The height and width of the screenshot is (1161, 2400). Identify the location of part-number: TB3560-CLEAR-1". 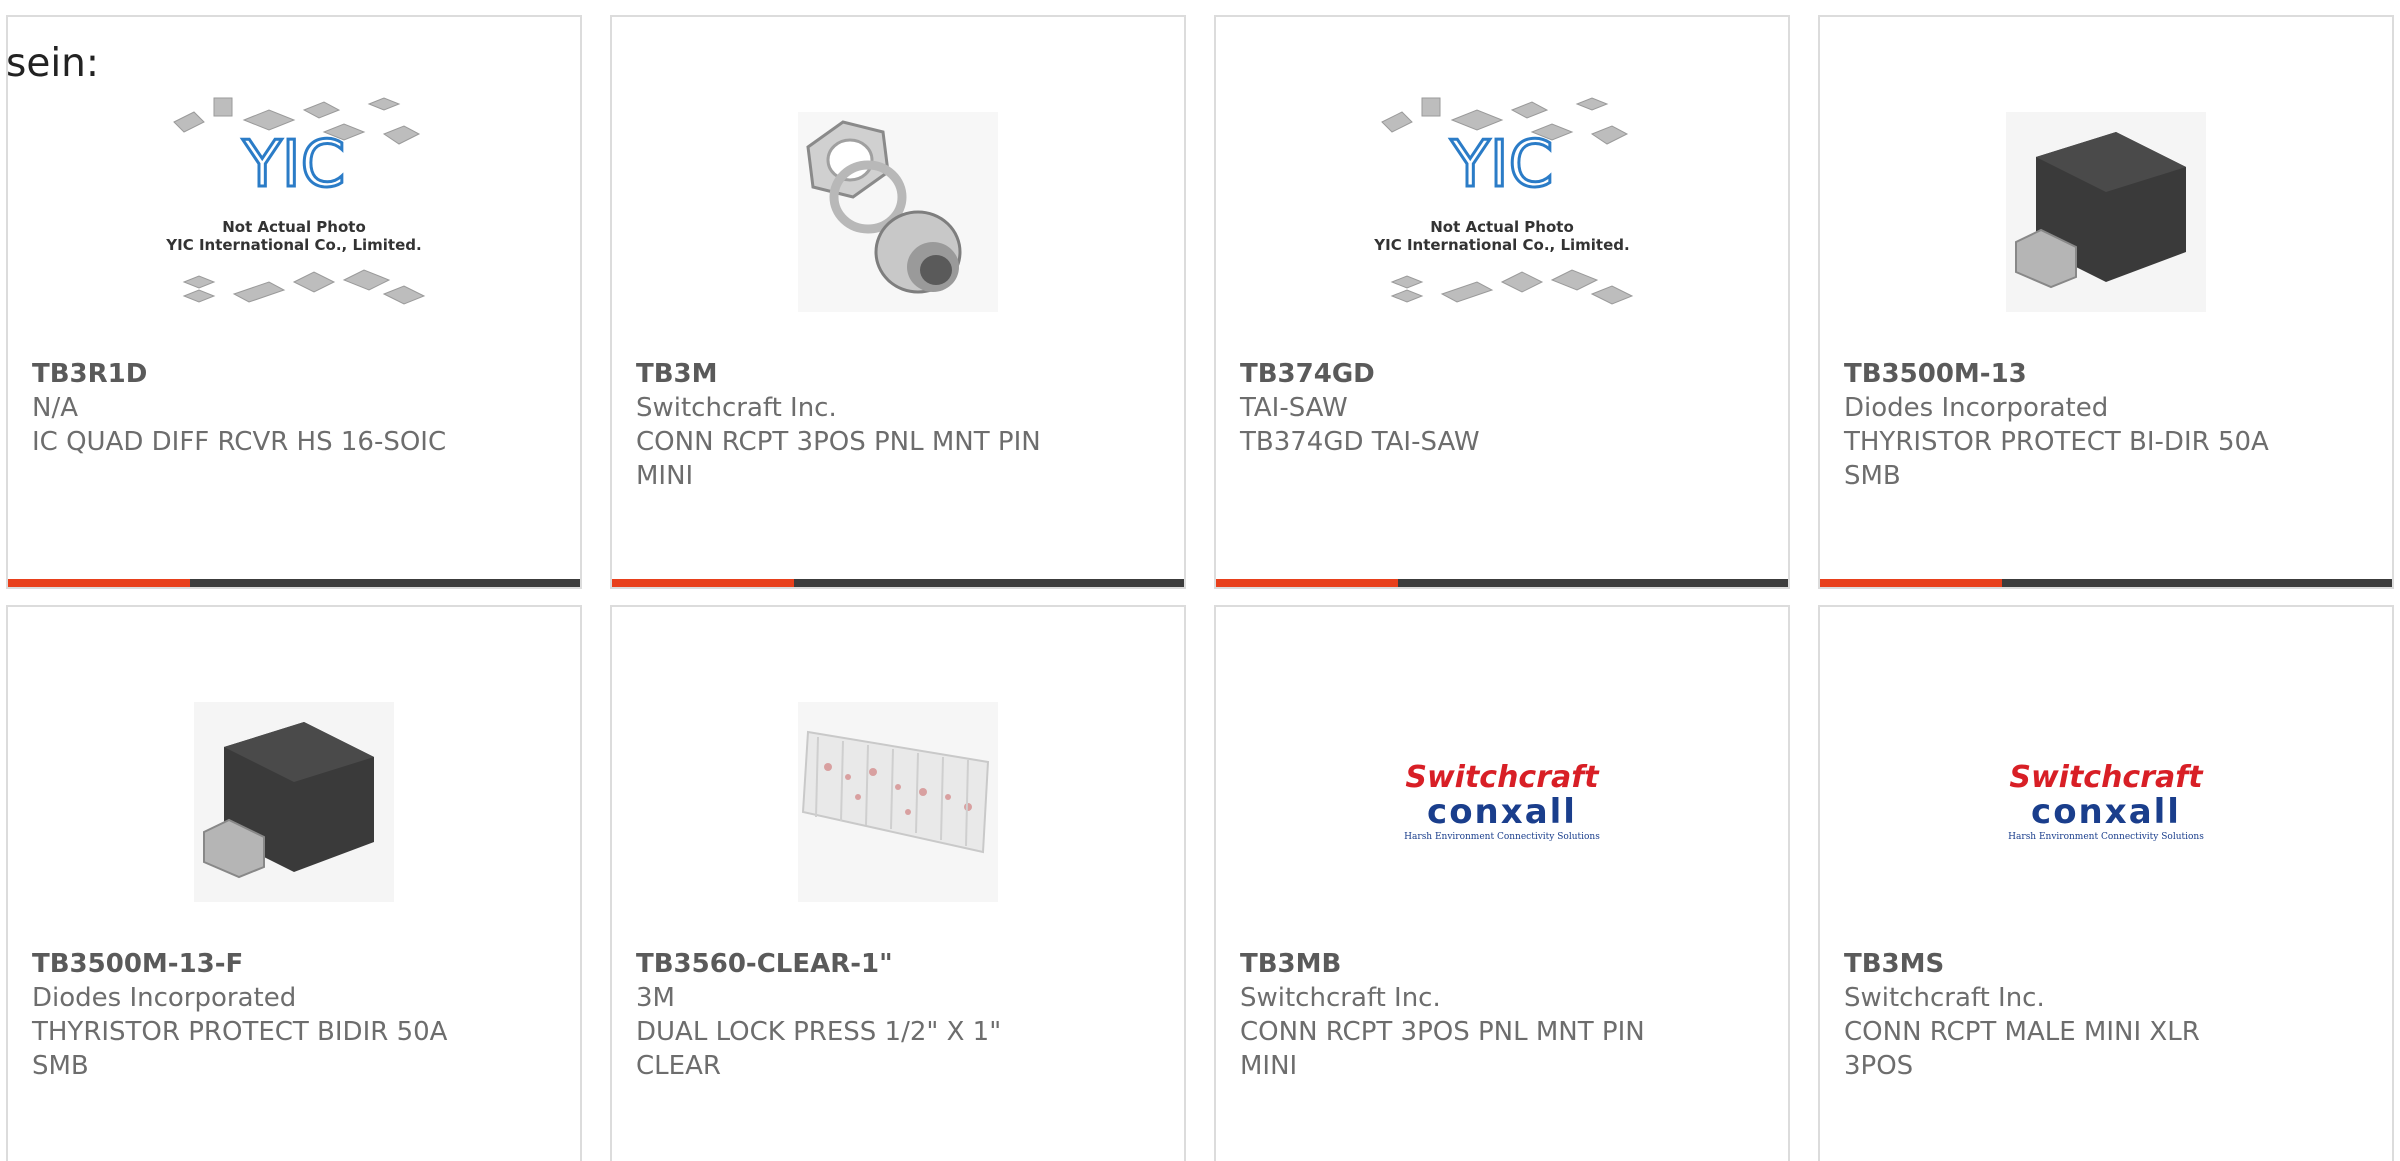
(850, 964).